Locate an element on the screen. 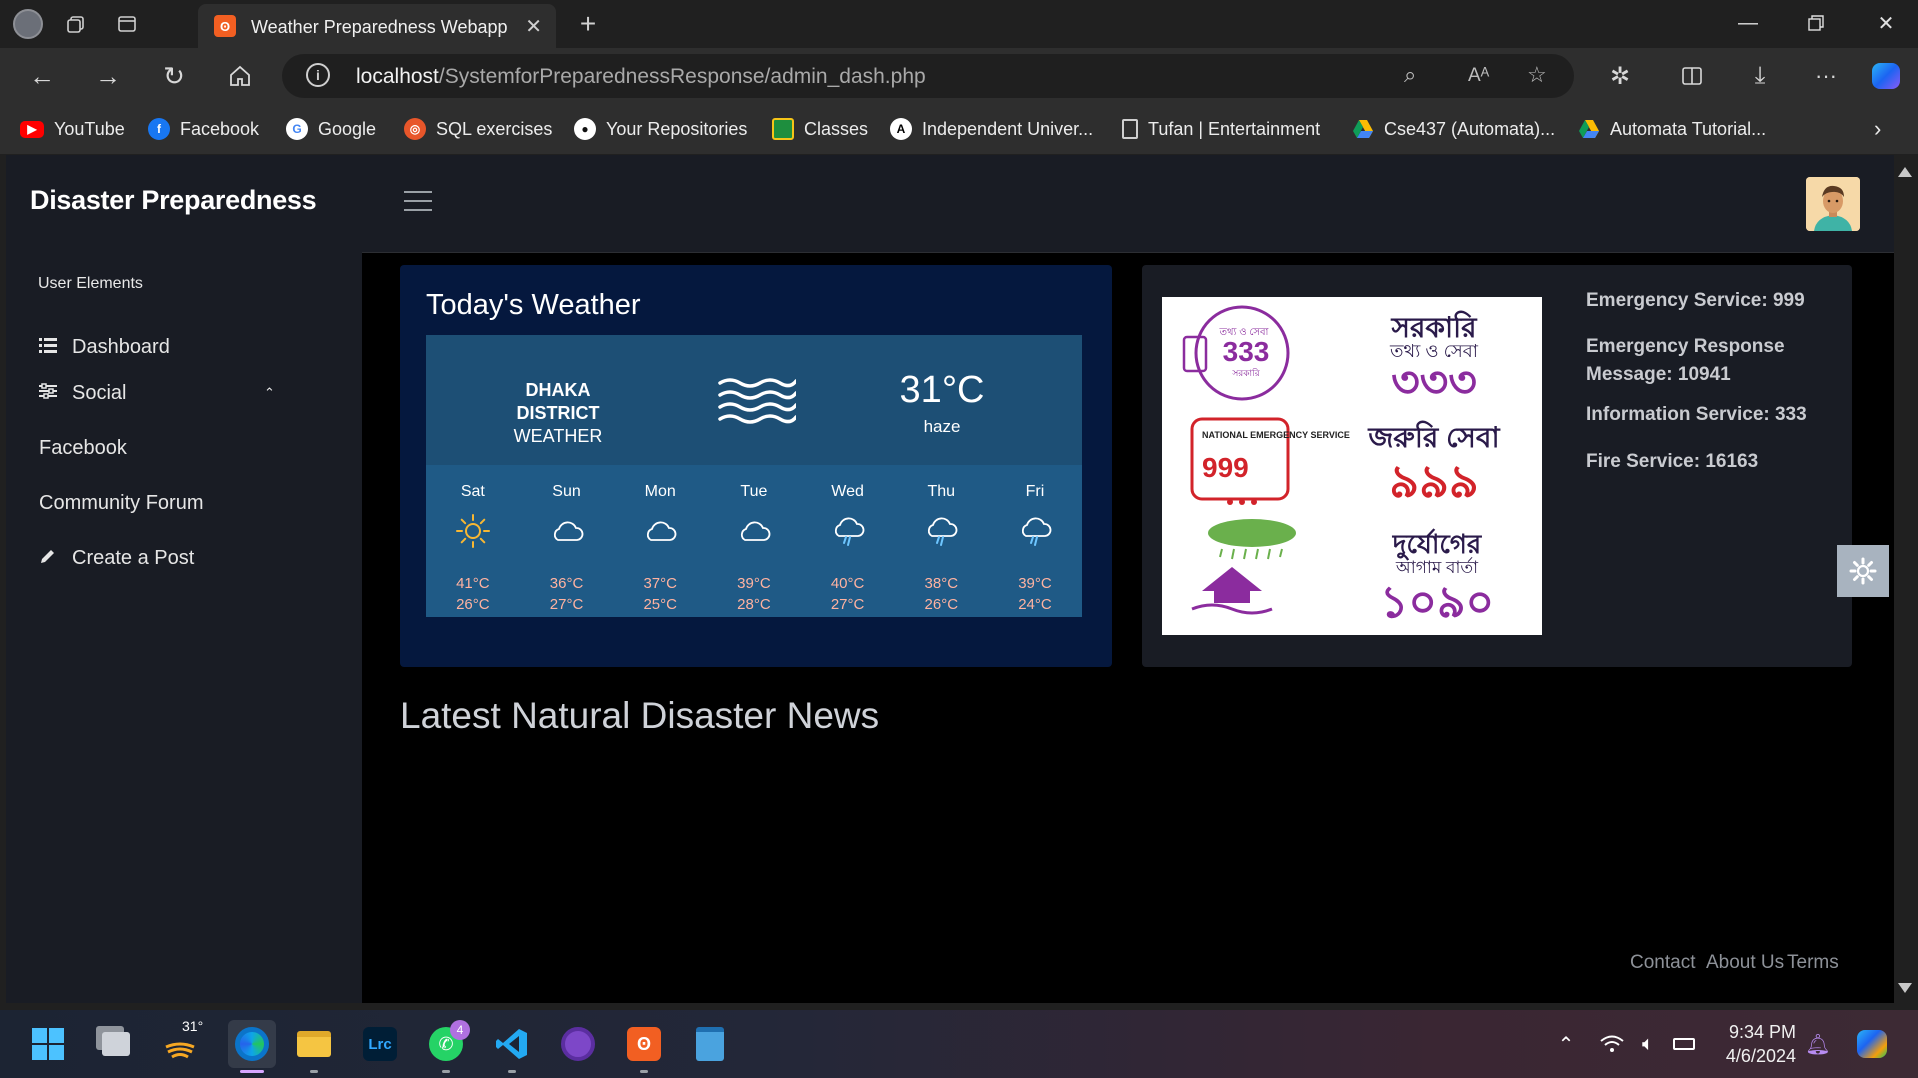 The height and width of the screenshot is (1078, 1918). user-avatar is located at coordinates (1833, 204).